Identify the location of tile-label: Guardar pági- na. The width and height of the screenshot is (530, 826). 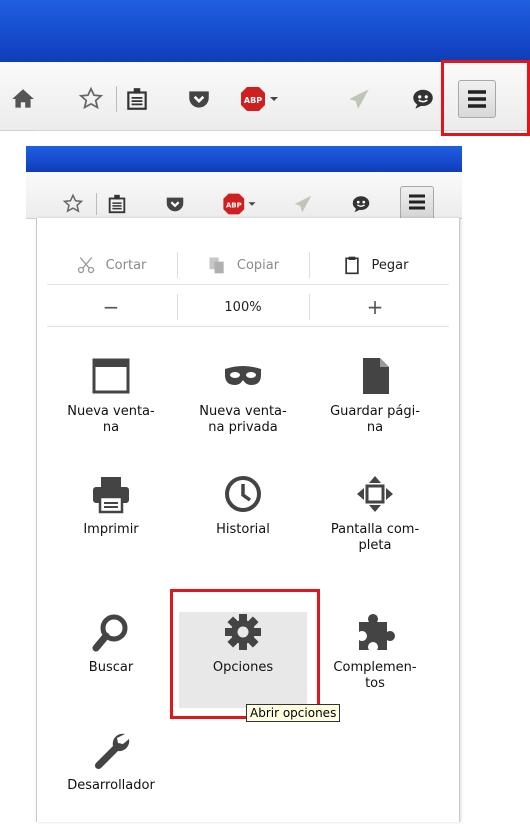
(375, 419).